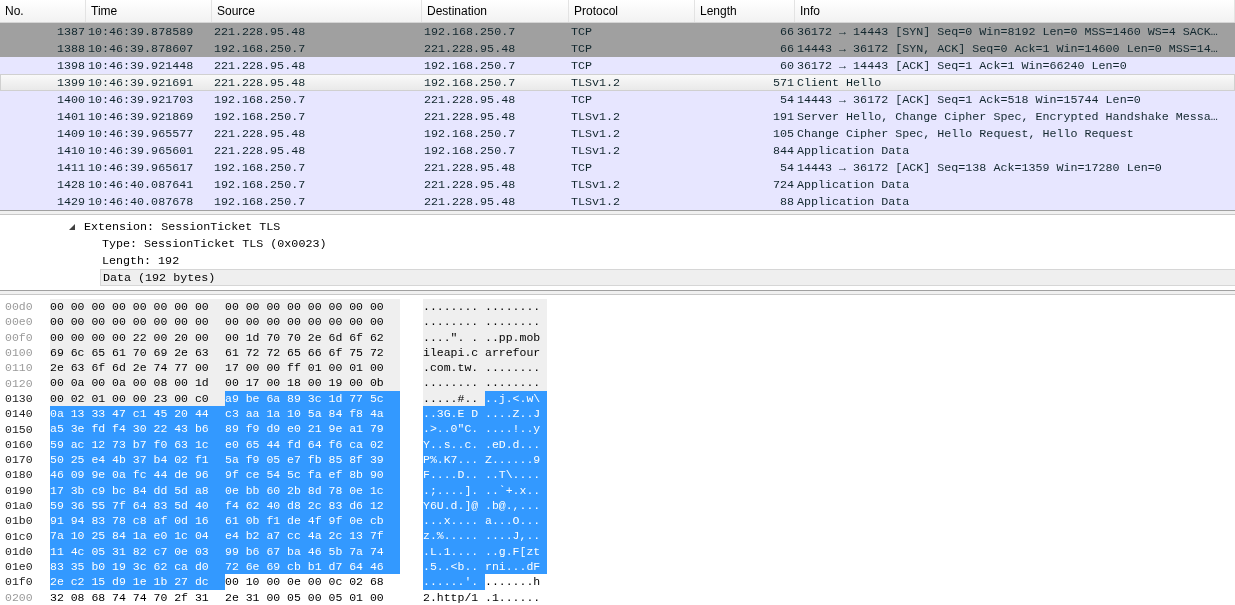 This screenshot has width=1235, height=605. Describe the element at coordinates (70, 48) in the screenshot. I see `packet-number: 1388` at that location.